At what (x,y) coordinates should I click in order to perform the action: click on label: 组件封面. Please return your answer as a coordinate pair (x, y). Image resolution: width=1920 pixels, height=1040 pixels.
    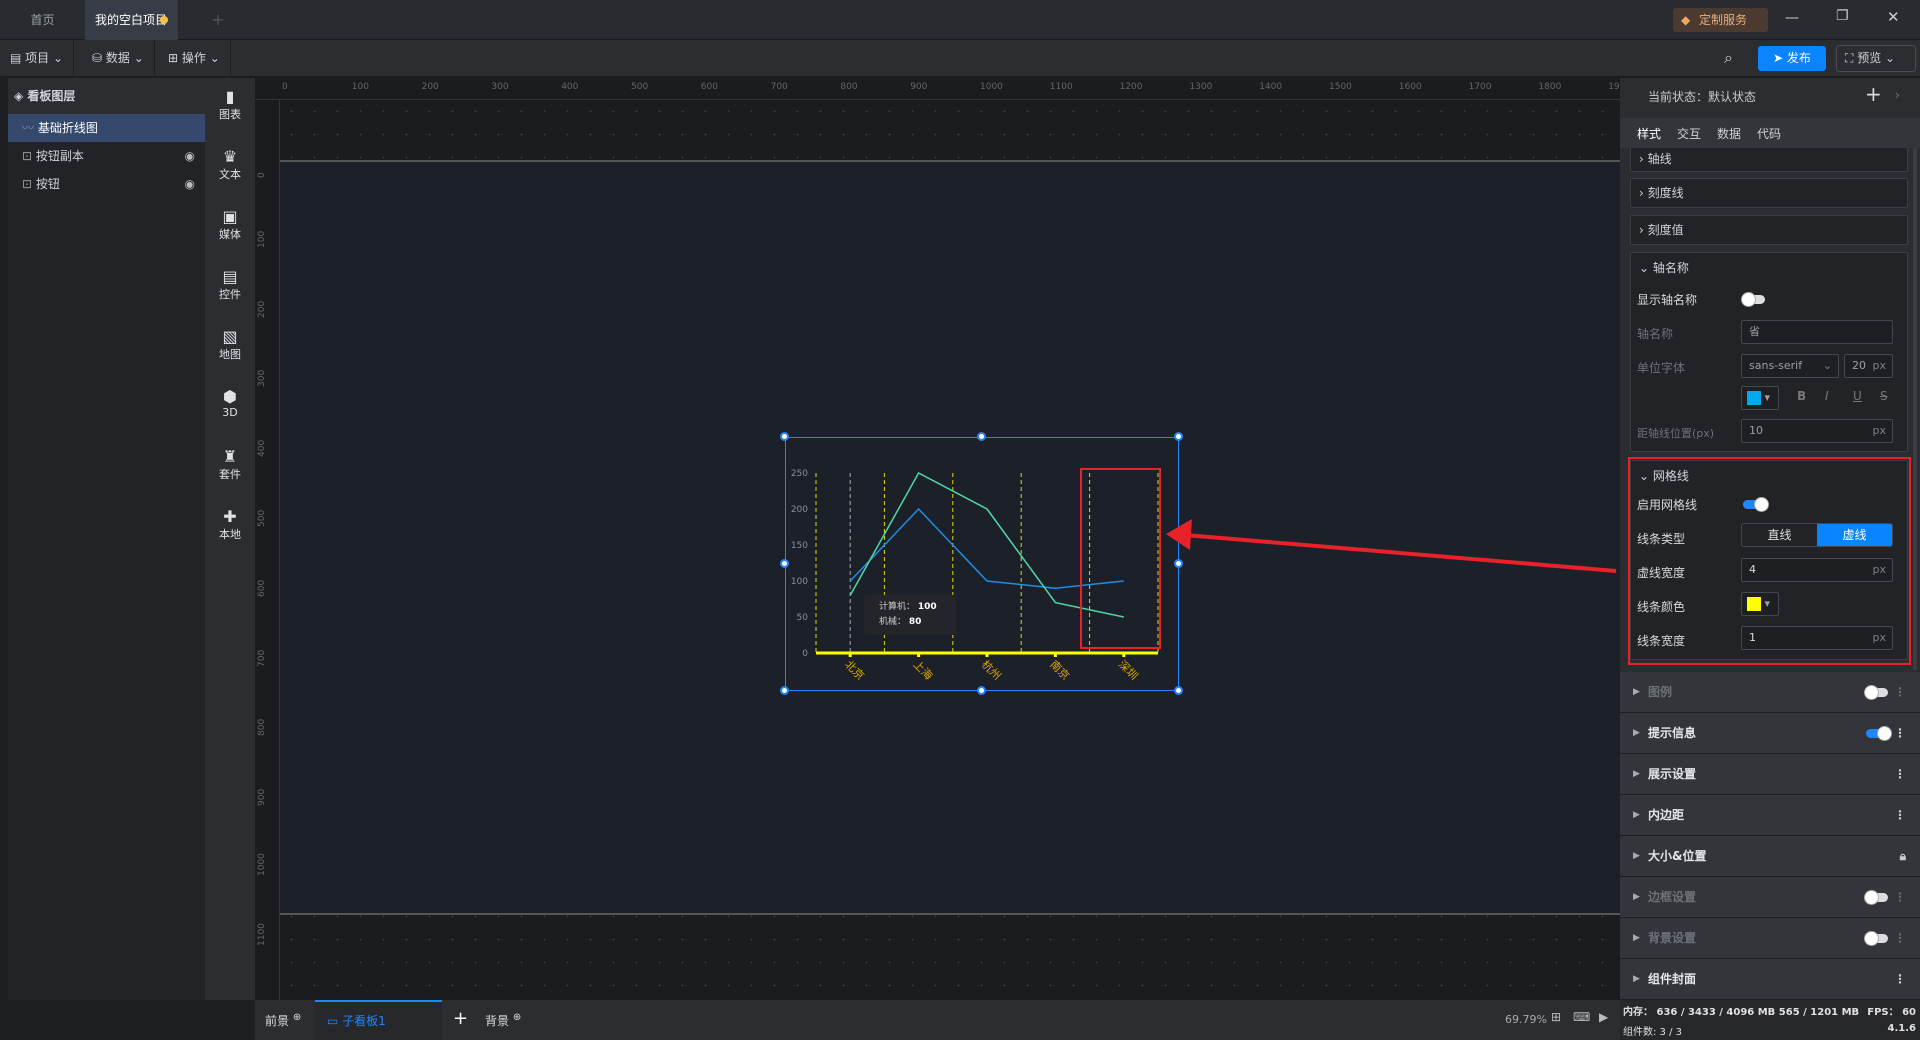
    Looking at the image, I should click on (1672, 979).